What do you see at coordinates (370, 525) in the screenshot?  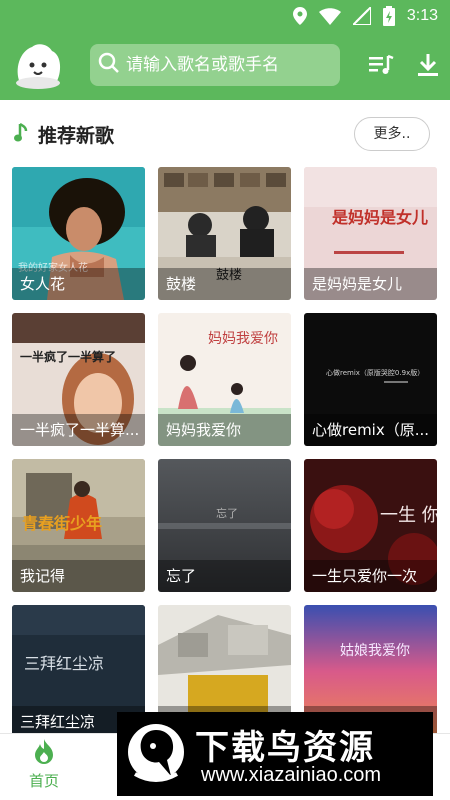 I see `song-card: 一生 你 一生只爱你一次` at bounding box center [370, 525].